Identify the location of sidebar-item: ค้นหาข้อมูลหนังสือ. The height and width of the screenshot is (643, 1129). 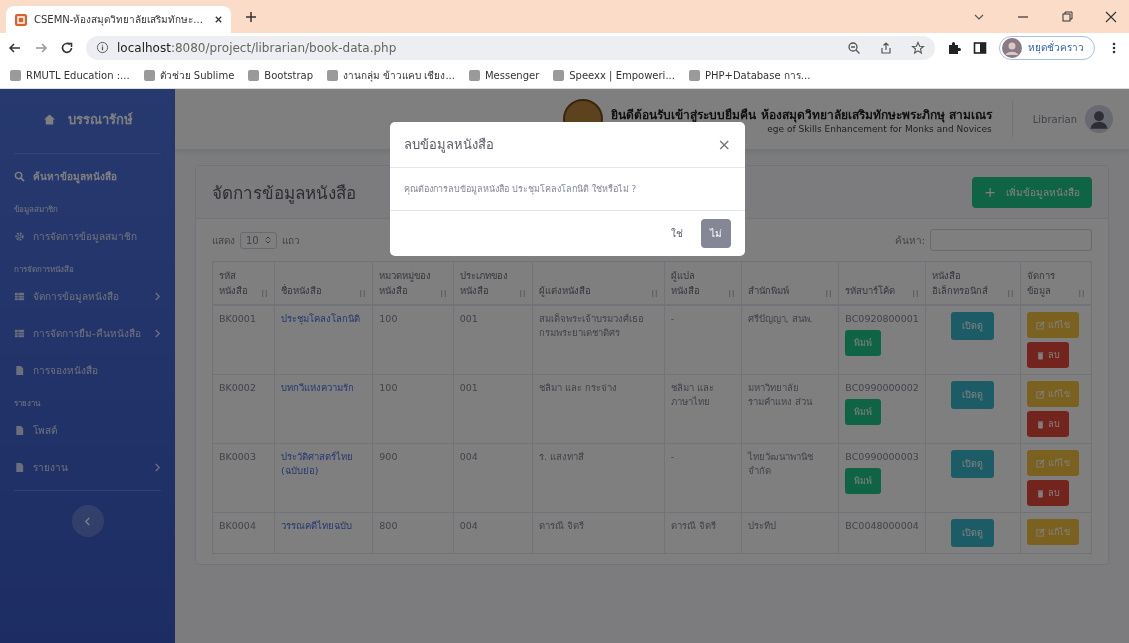
(87, 176).